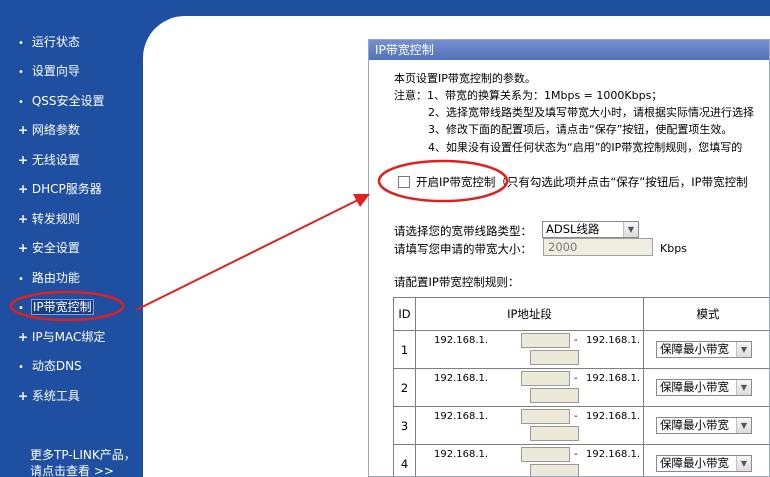  I want to click on note-2: 2、选择宽带线路类型及填写带宽大小时，请根据实际情况进行选择, so click(591, 112).